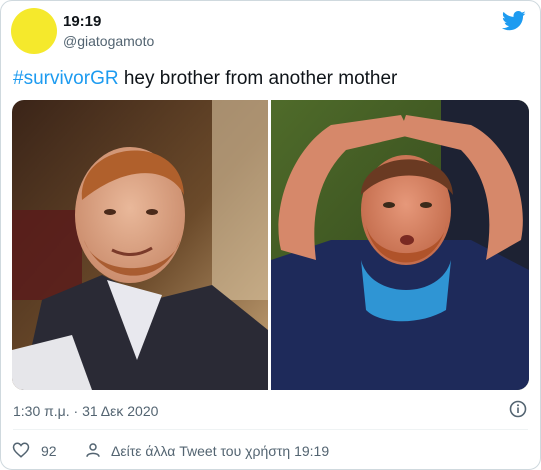  I want to click on timestamp: 1:30 π.μ. · 31 Δεκ 2020, so click(85, 411).